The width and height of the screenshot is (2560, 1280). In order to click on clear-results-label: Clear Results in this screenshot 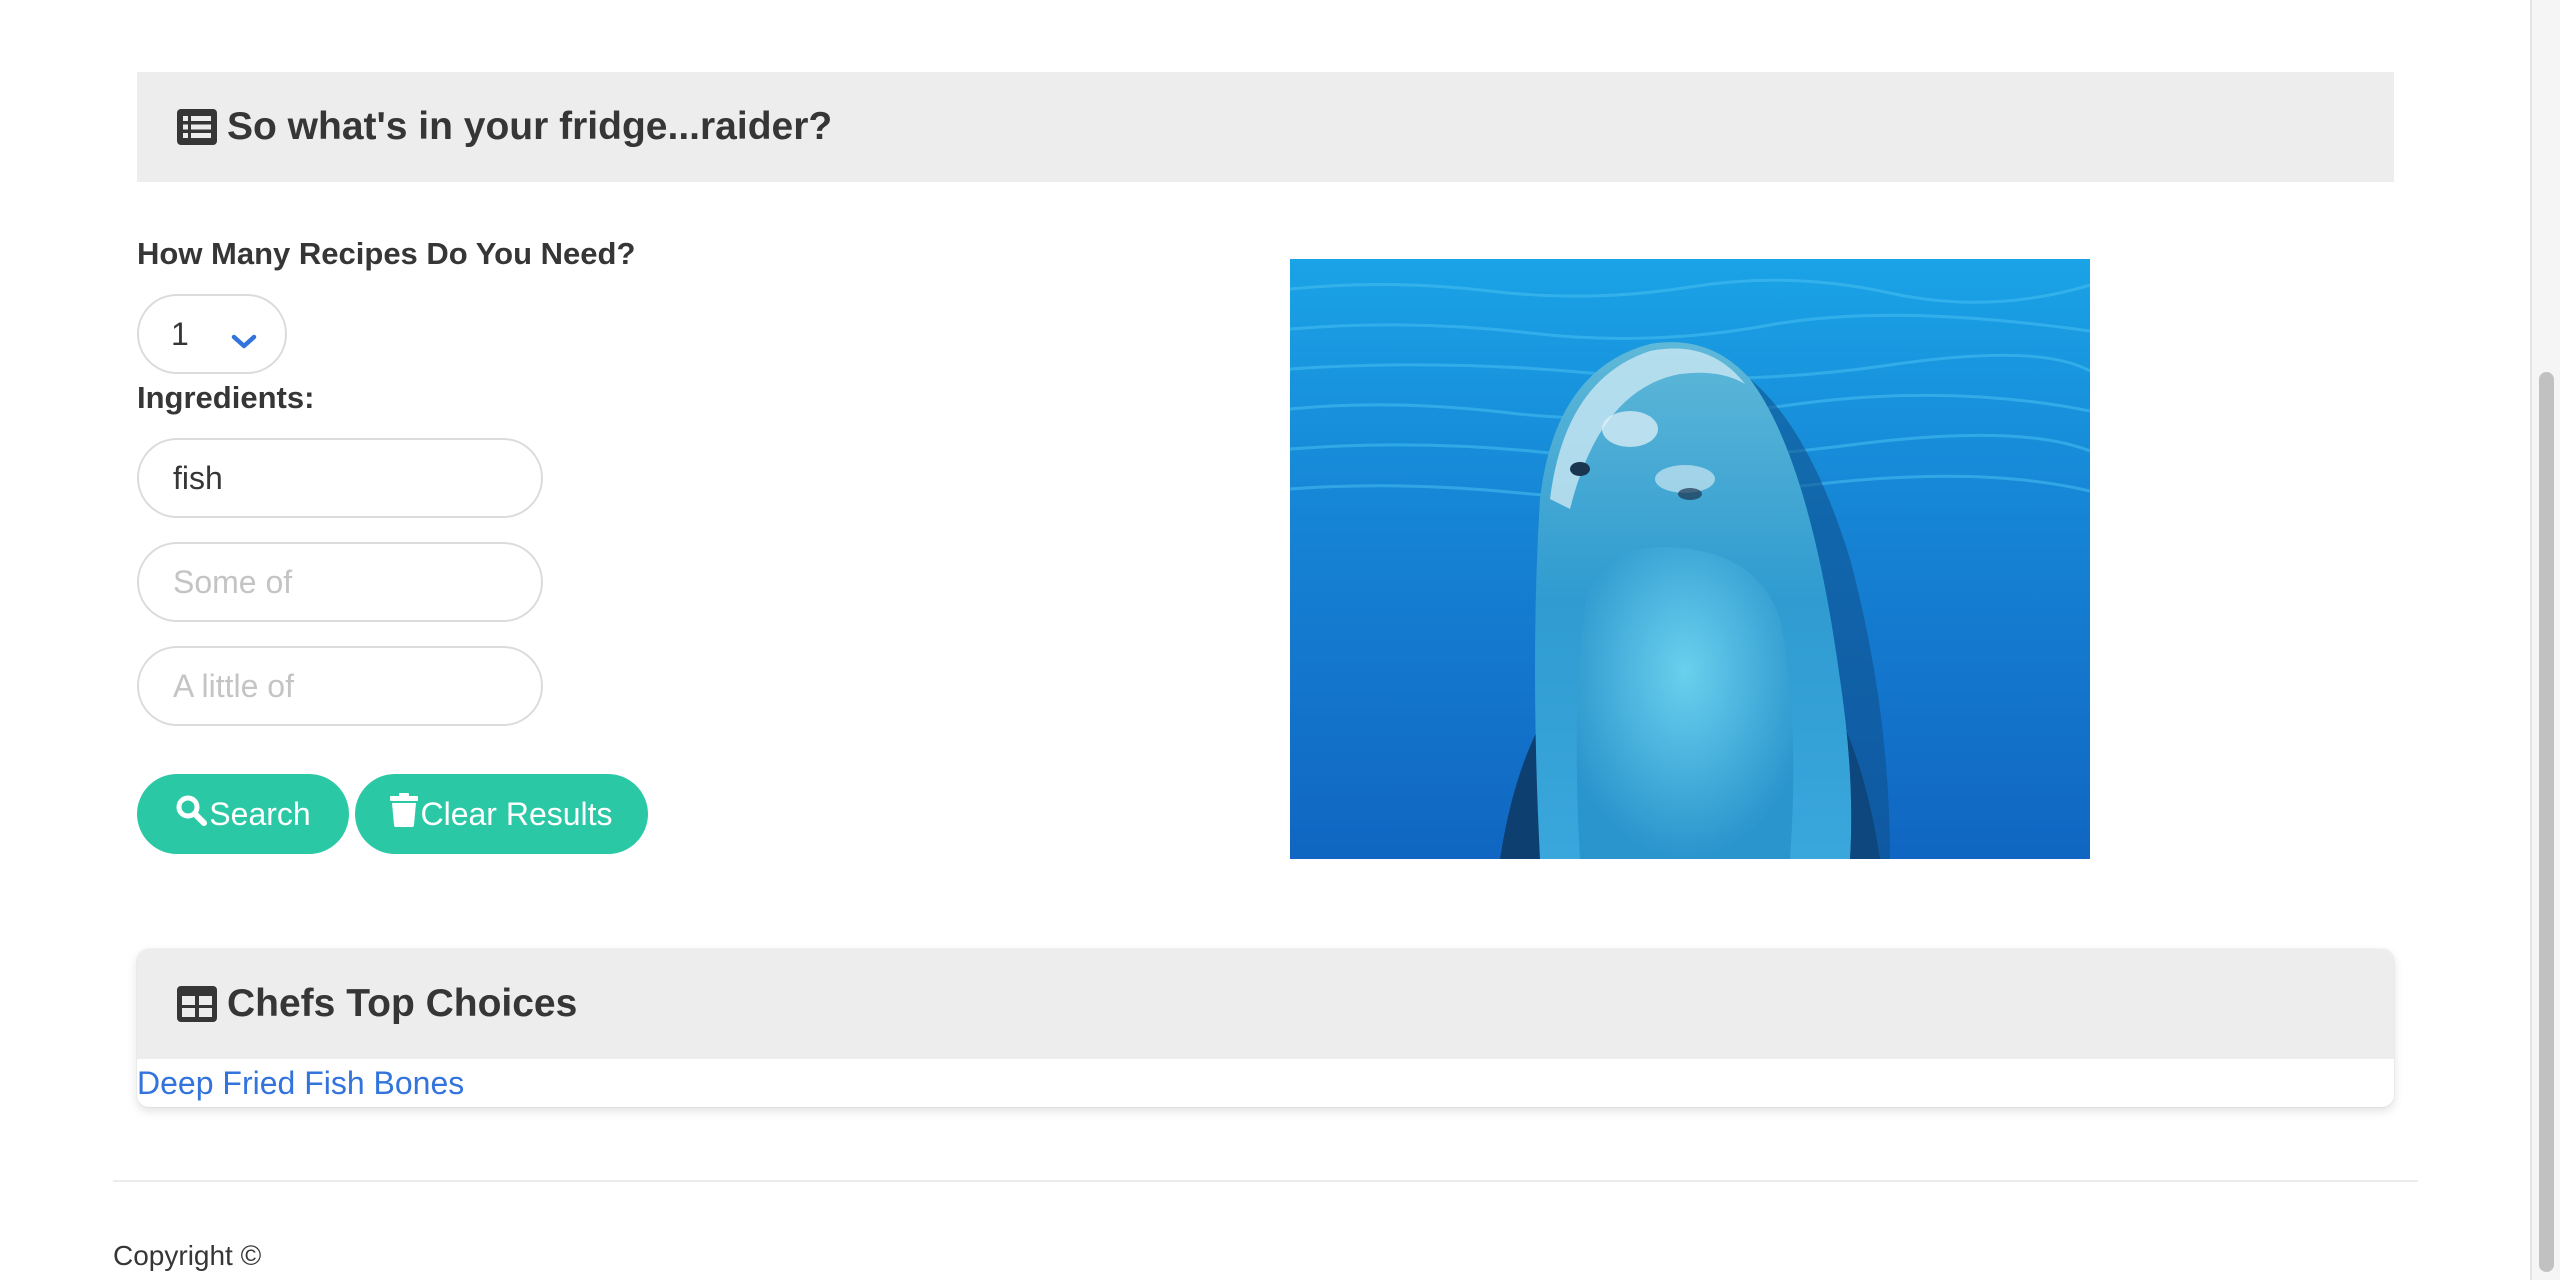, I will do `click(516, 813)`.